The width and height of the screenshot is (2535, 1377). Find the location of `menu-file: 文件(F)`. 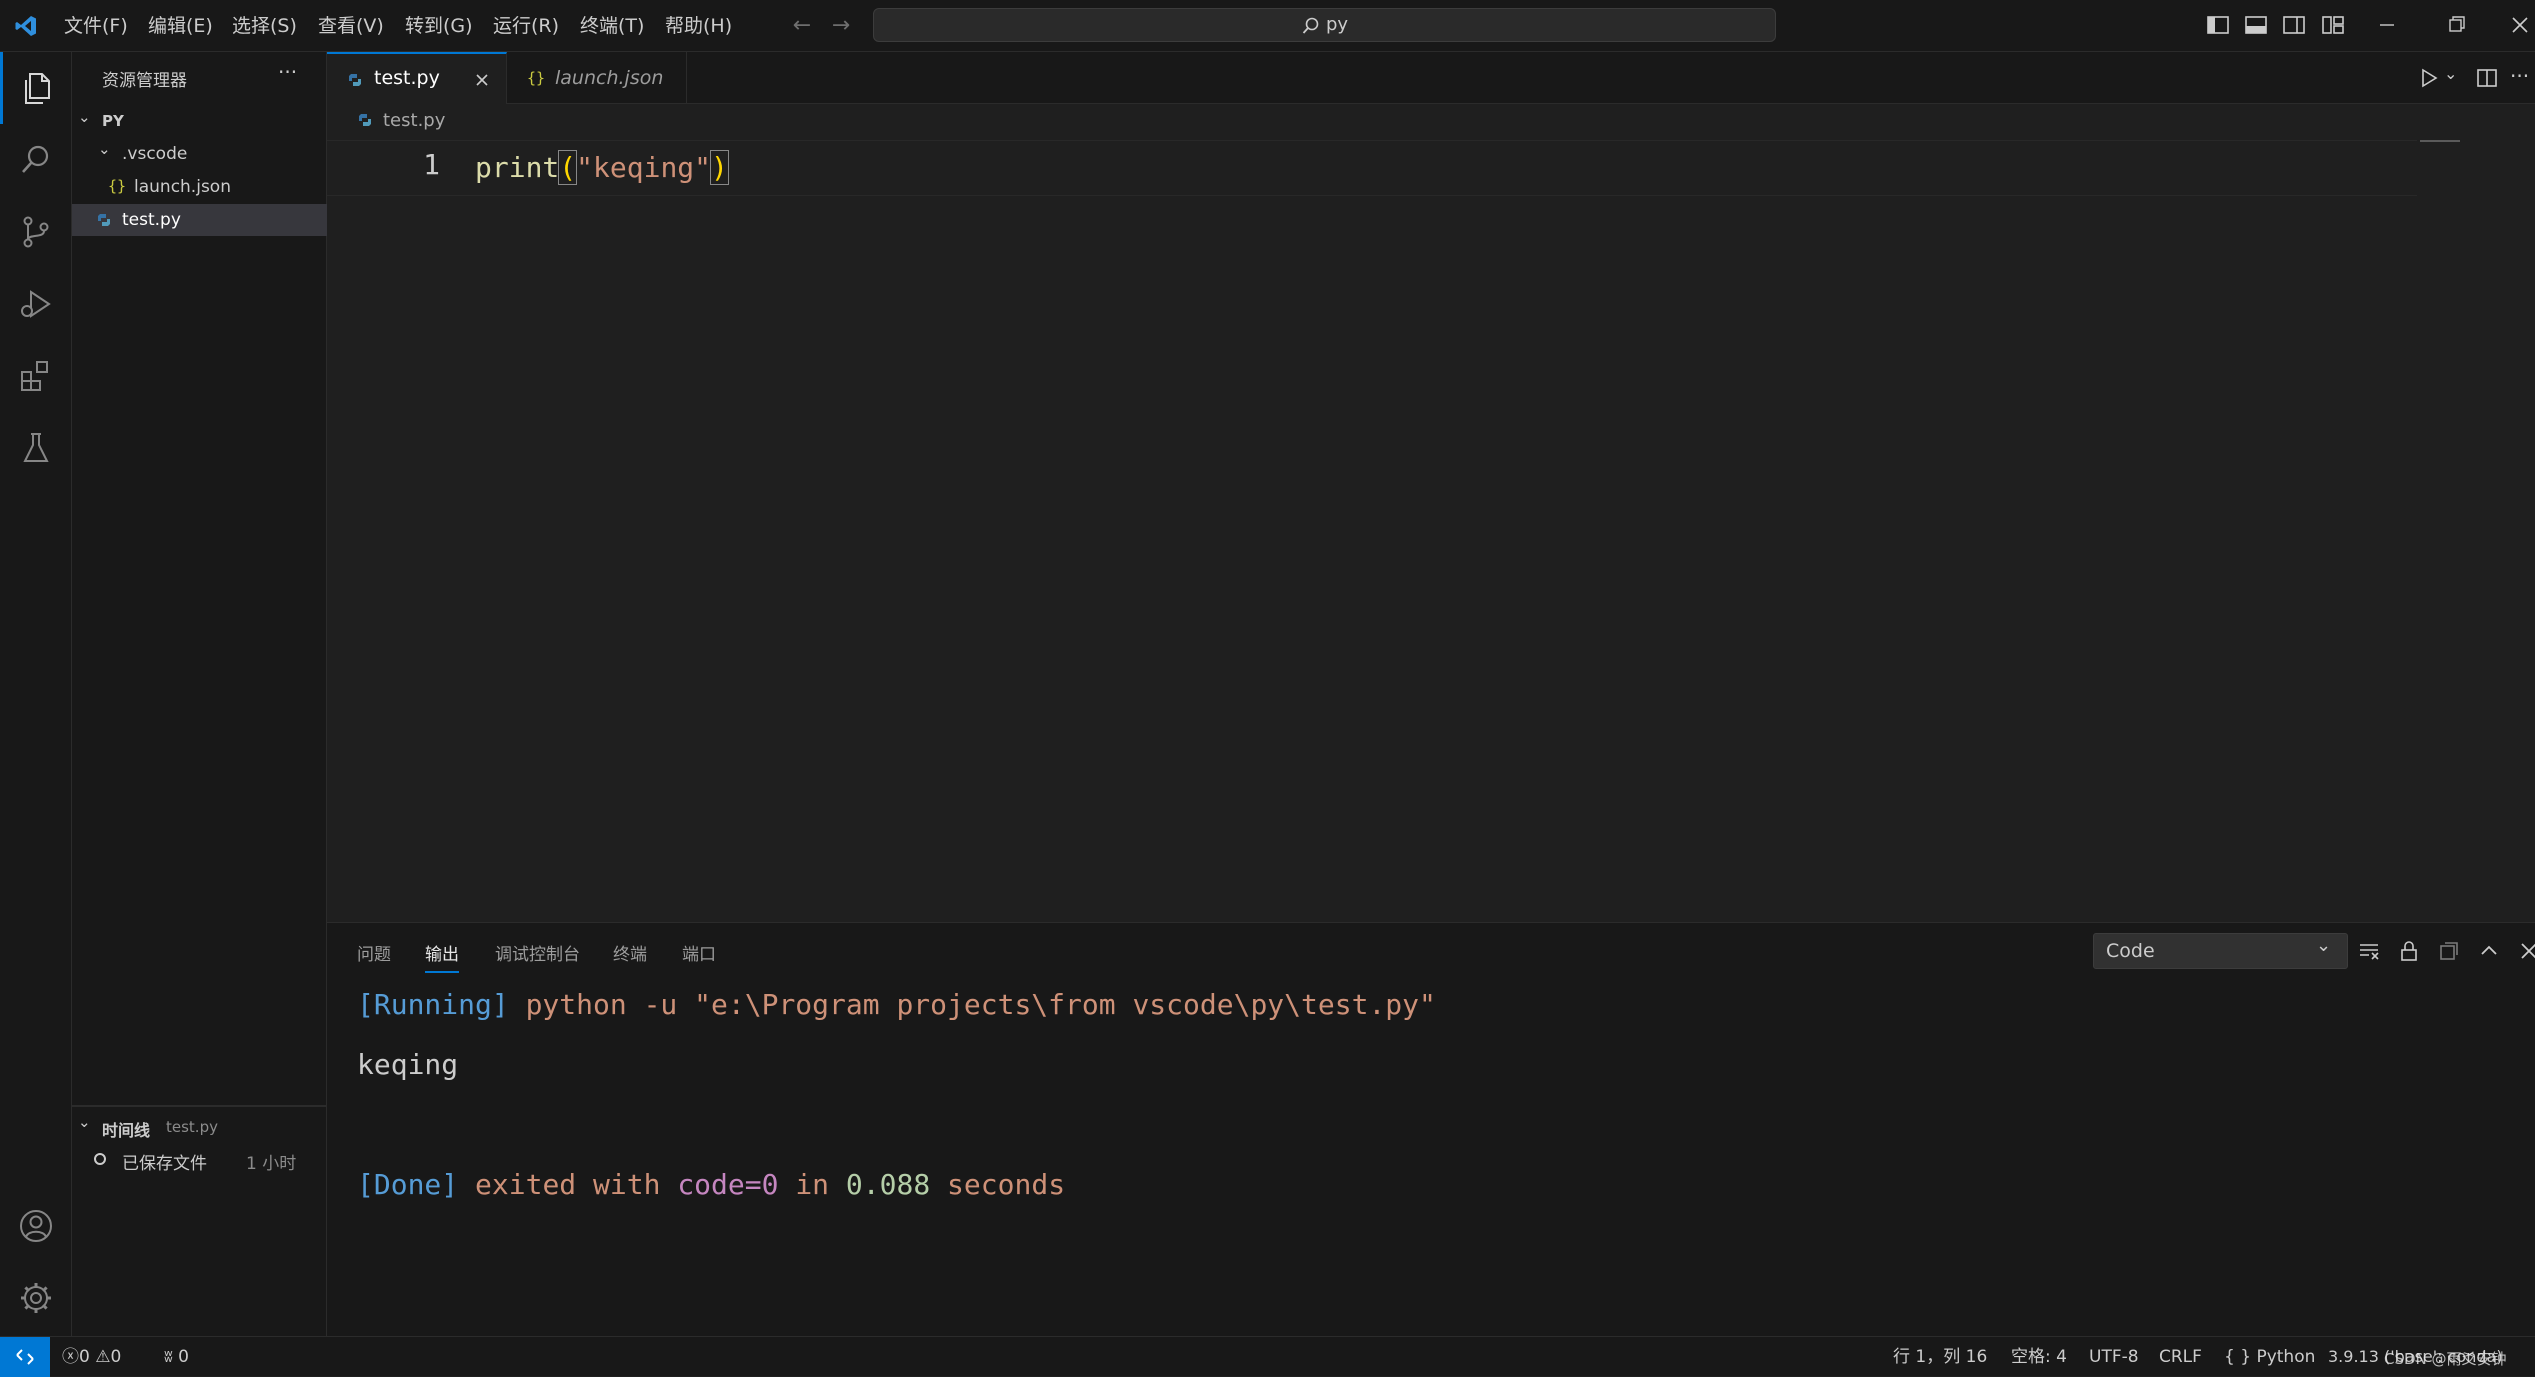

menu-file: 文件(F) is located at coordinates (96, 26).